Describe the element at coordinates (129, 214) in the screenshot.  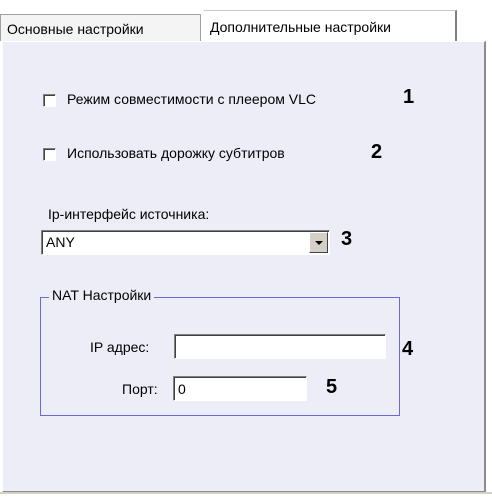
I see `ip-interface-label: Ip-интерфейс источника:` at that location.